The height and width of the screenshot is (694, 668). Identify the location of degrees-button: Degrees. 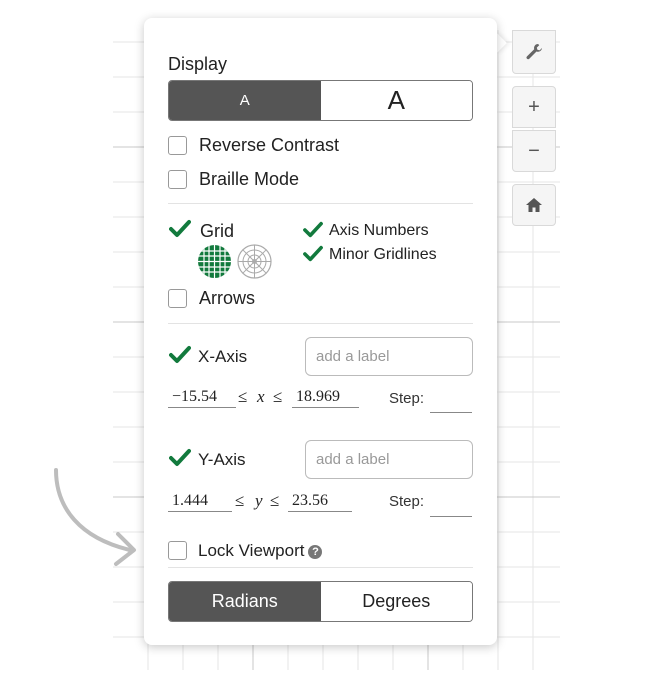
(396, 601).